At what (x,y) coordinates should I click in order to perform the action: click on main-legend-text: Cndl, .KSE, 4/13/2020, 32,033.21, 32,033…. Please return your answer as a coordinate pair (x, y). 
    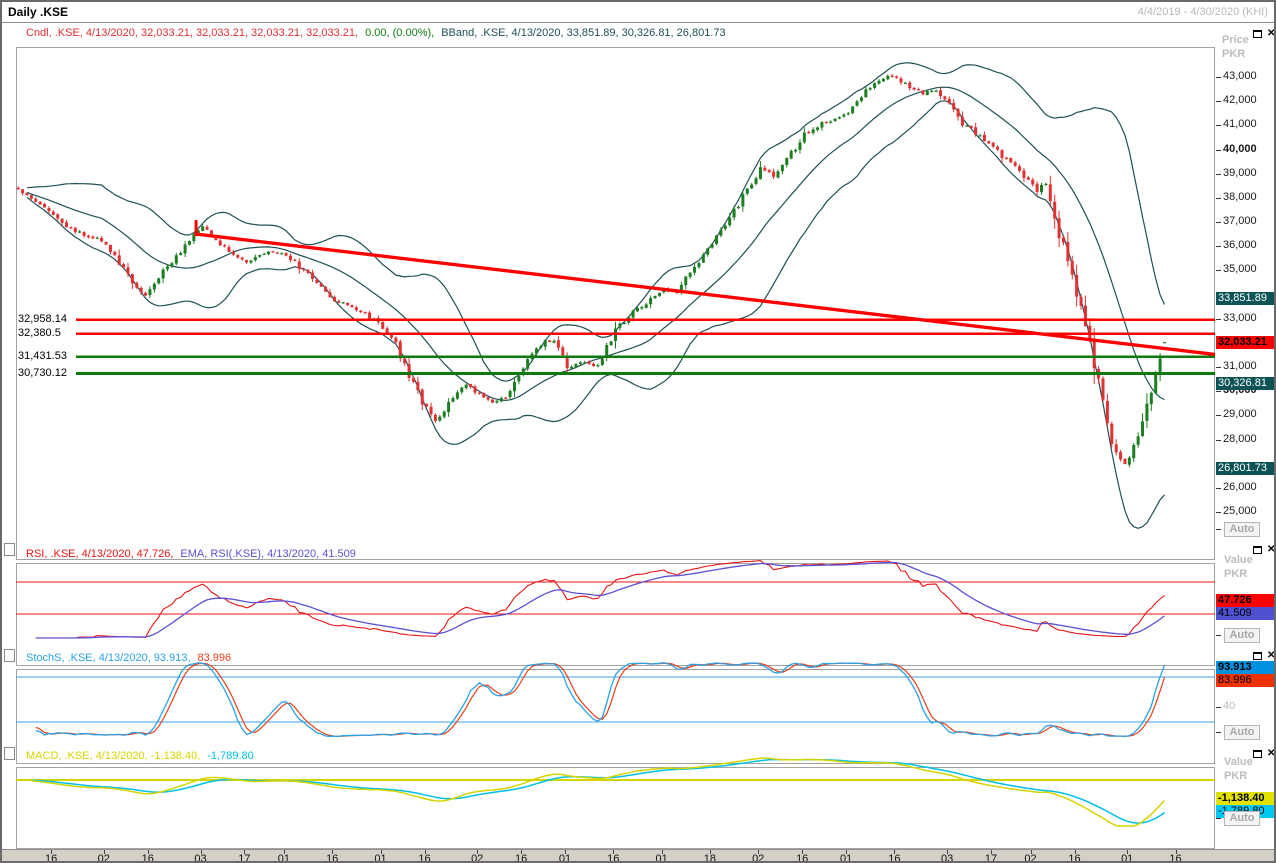
    Looking at the image, I should click on (192, 33).